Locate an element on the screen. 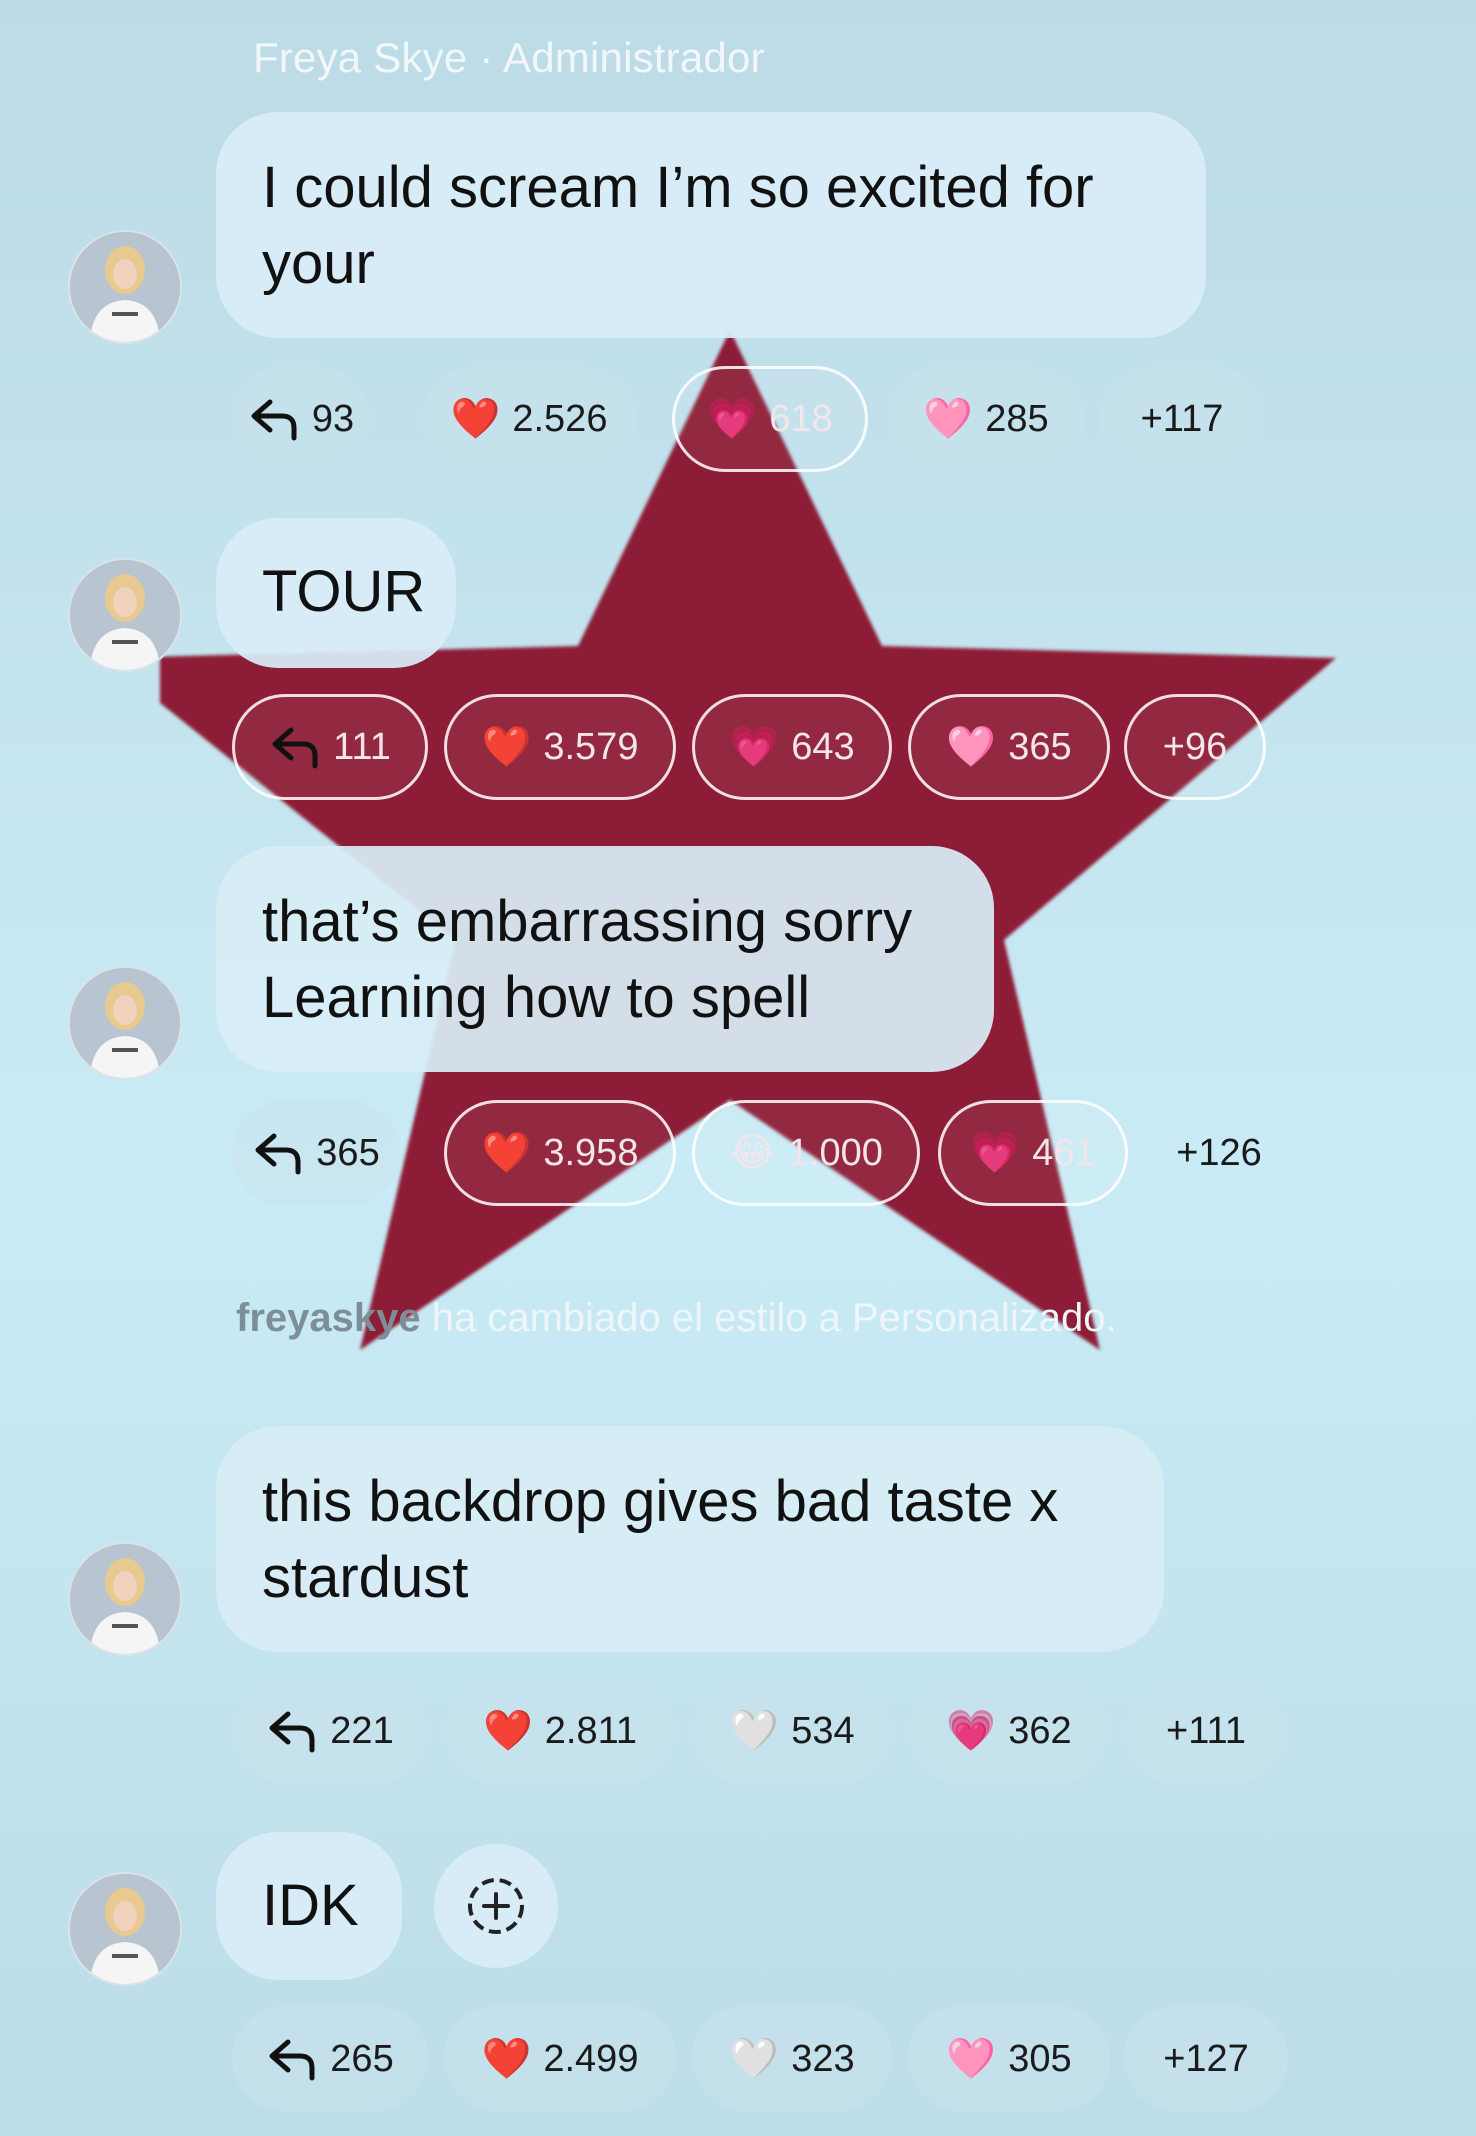 The width and height of the screenshot is (1476, 2136). more-reactions-count: +117 is located at coordinates (1182, 418).